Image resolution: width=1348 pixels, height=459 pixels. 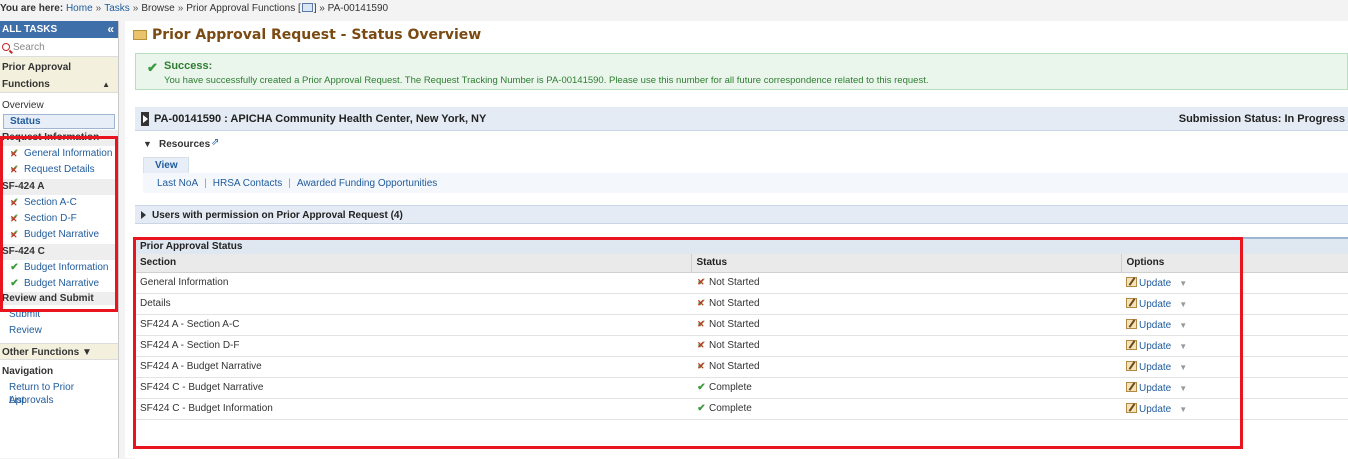 What do you see at coordinates (158, 8) in the screenshot?
I see `breadcrumb-browse: Browse` at bounding box center [158, 8].